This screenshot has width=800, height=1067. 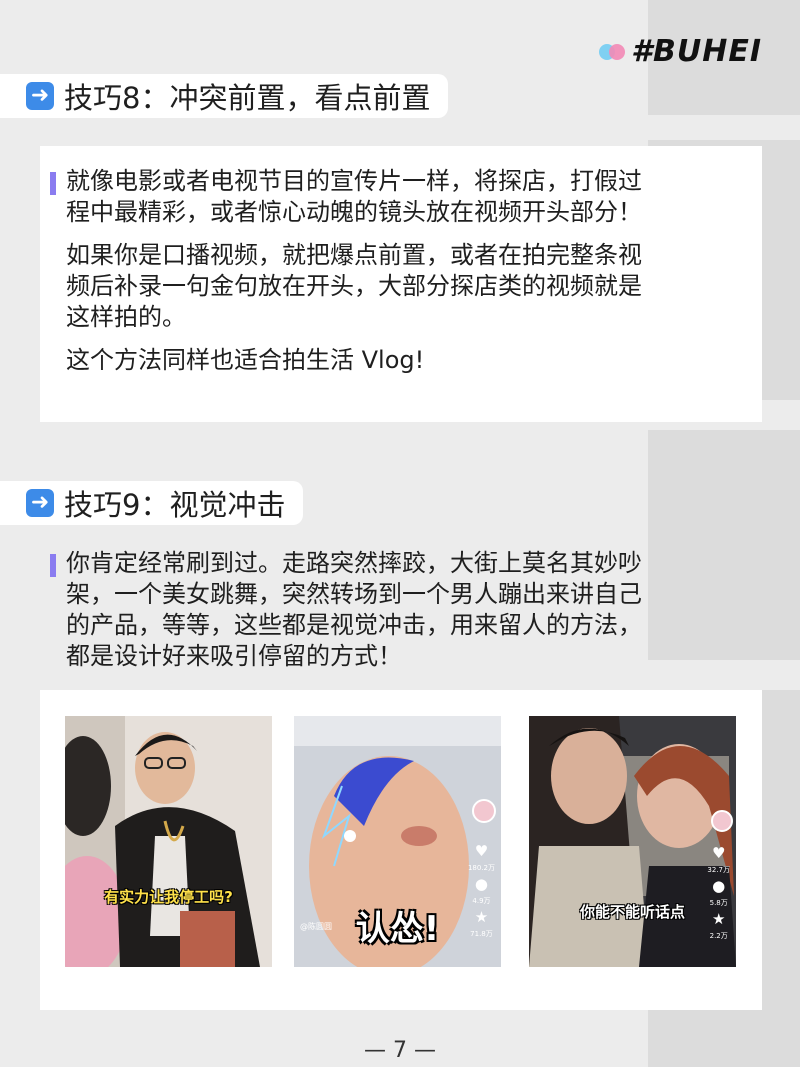 I want to click on brand-logo: #BUHEI, so click(x=680, y=51).